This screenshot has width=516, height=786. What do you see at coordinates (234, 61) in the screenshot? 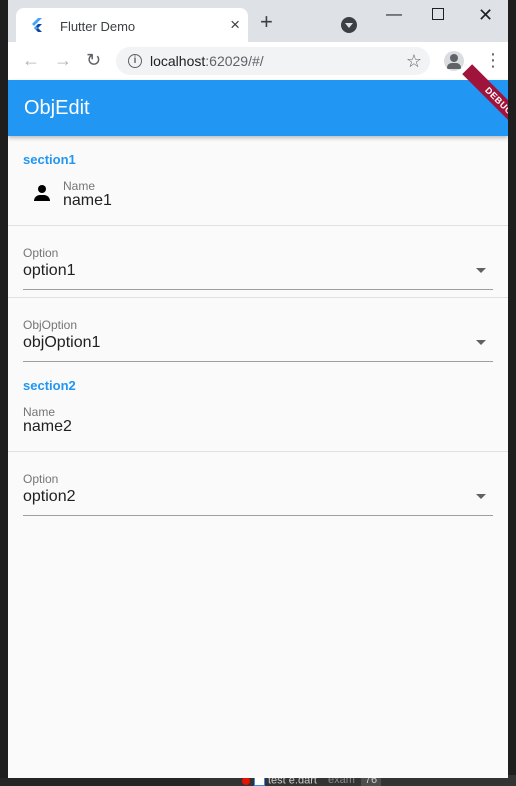
I see `url-path: :62029/#/` at bounding box center [234, 61].